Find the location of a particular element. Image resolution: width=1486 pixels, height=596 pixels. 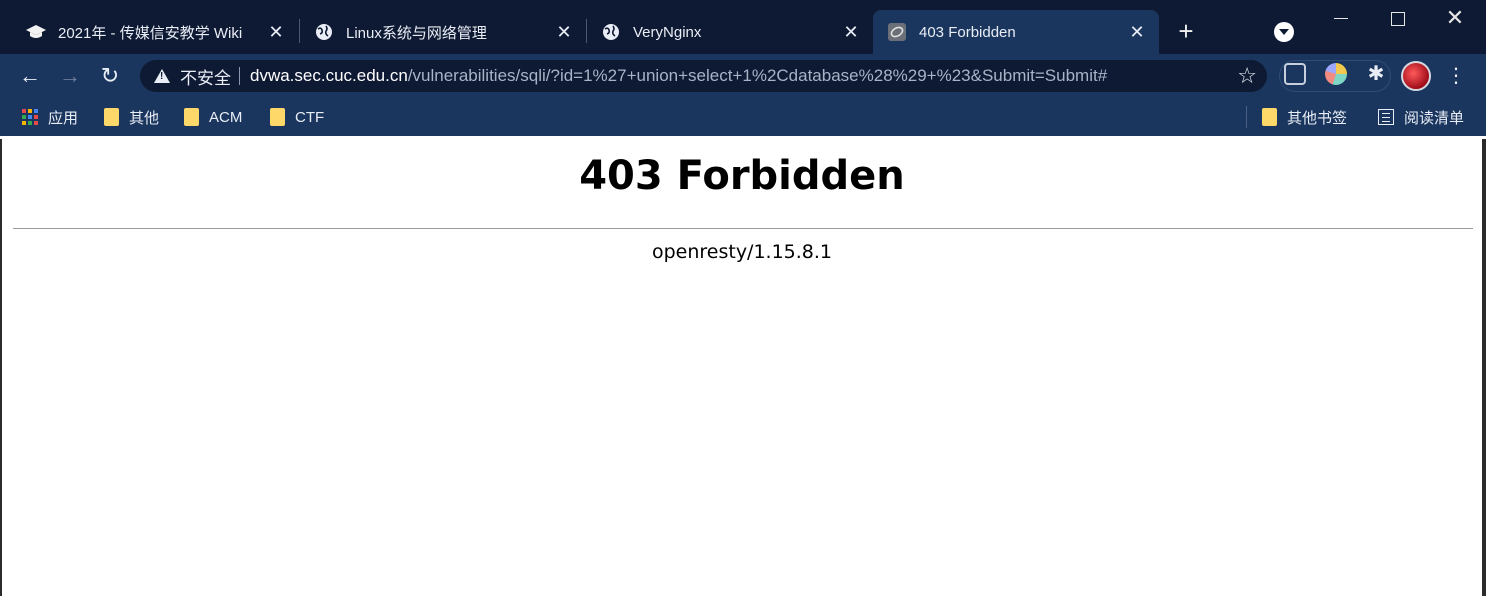

maximize-button is located at coordinates (1397, 19).